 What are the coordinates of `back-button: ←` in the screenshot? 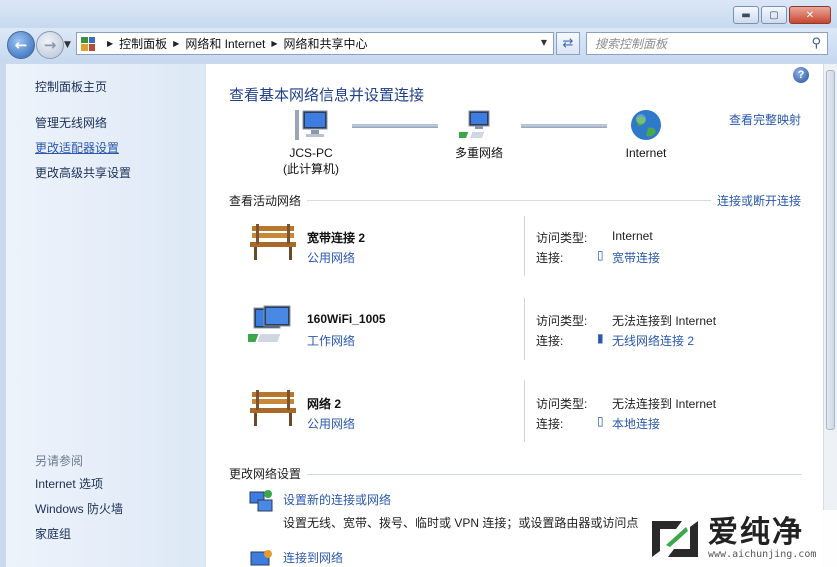 It's located at (21, 45).